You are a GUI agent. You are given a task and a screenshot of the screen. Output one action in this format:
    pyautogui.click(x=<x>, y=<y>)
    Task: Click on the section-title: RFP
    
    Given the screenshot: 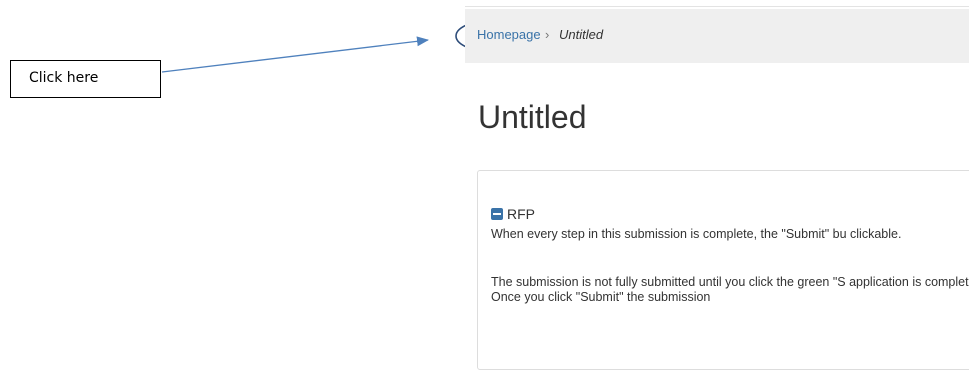 What is the action you would take?
    pyautogui.click(x=521, y=214)
    